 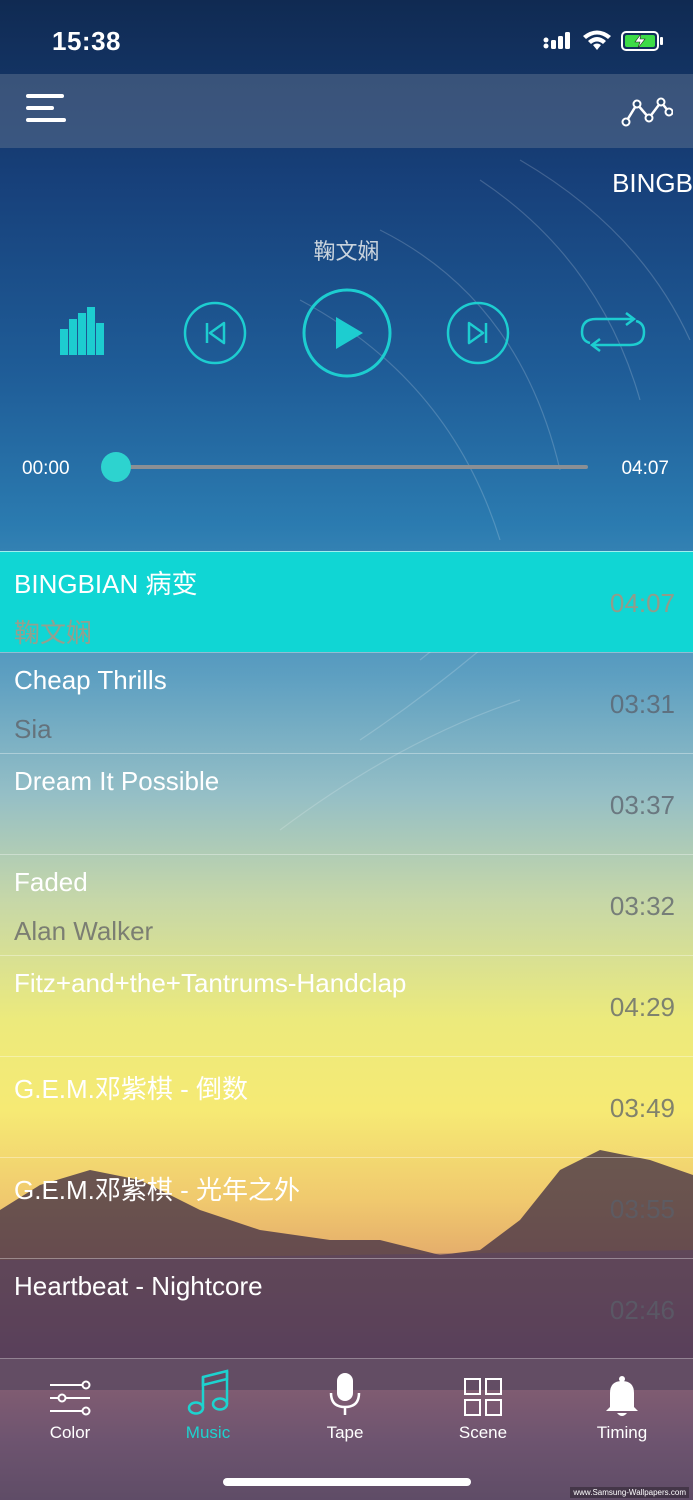 What do you see at coordinates (51, 882) in the screenshot?
I see `song-title: Faded` at bounding box center [51, 882].